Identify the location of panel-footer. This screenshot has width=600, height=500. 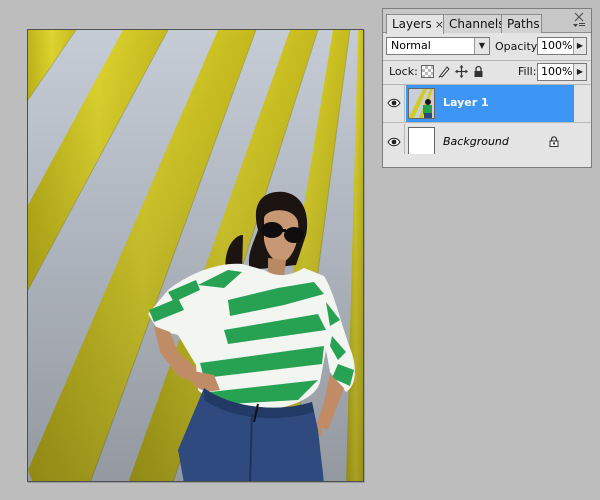
(487, 160).